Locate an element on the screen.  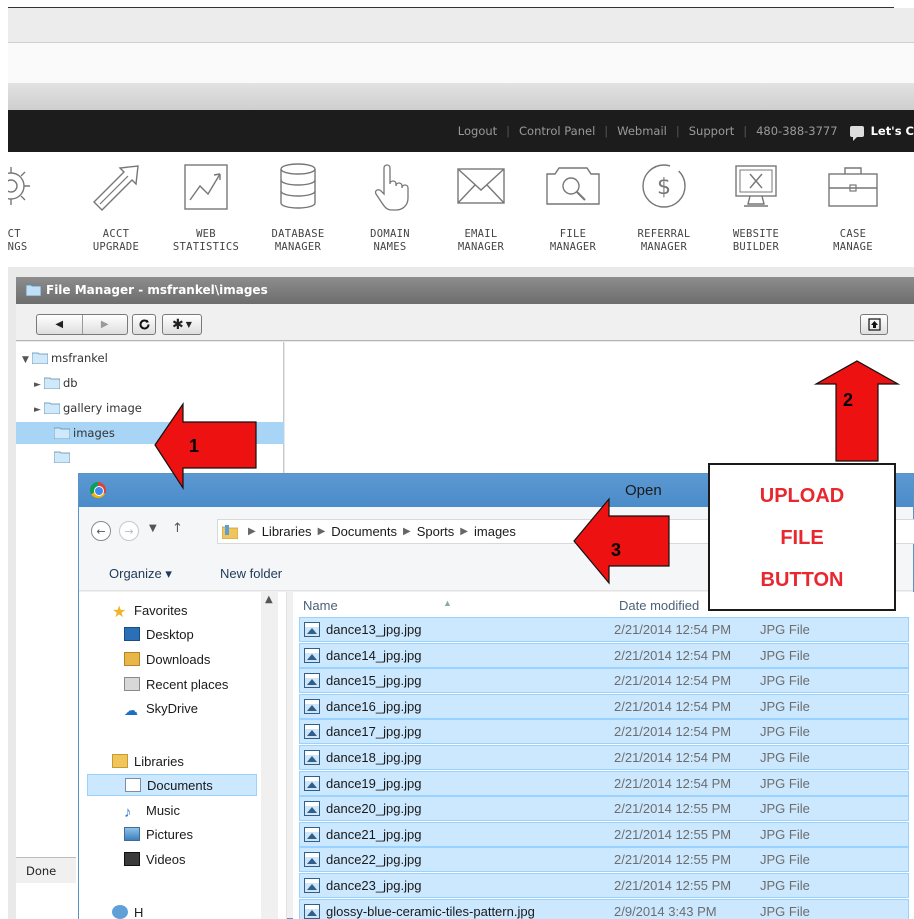
upload-file-callout: UPLOAD FILE BUTTON is located at coordinates (802, 537).